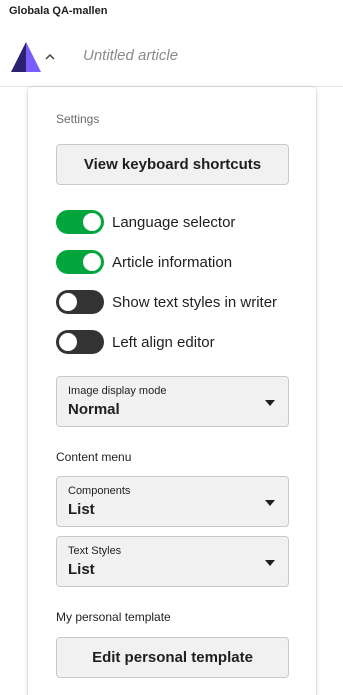 This screenshot has height=695, width=343. I want to click on article-information-toggle, so click(80, 262).